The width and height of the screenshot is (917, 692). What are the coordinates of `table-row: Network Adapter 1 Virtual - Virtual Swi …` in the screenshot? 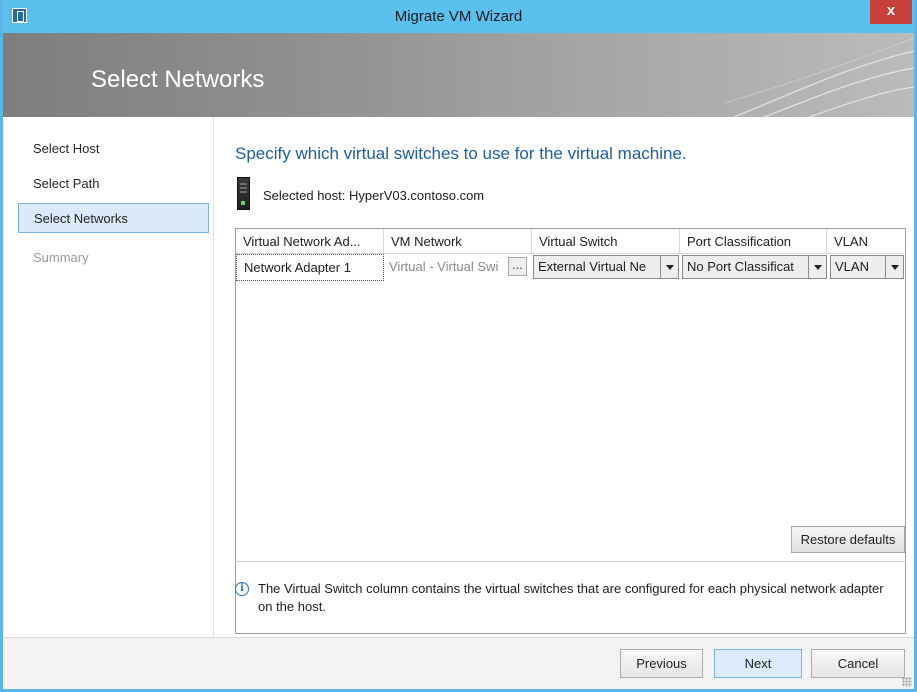 It's located at (570, 267).